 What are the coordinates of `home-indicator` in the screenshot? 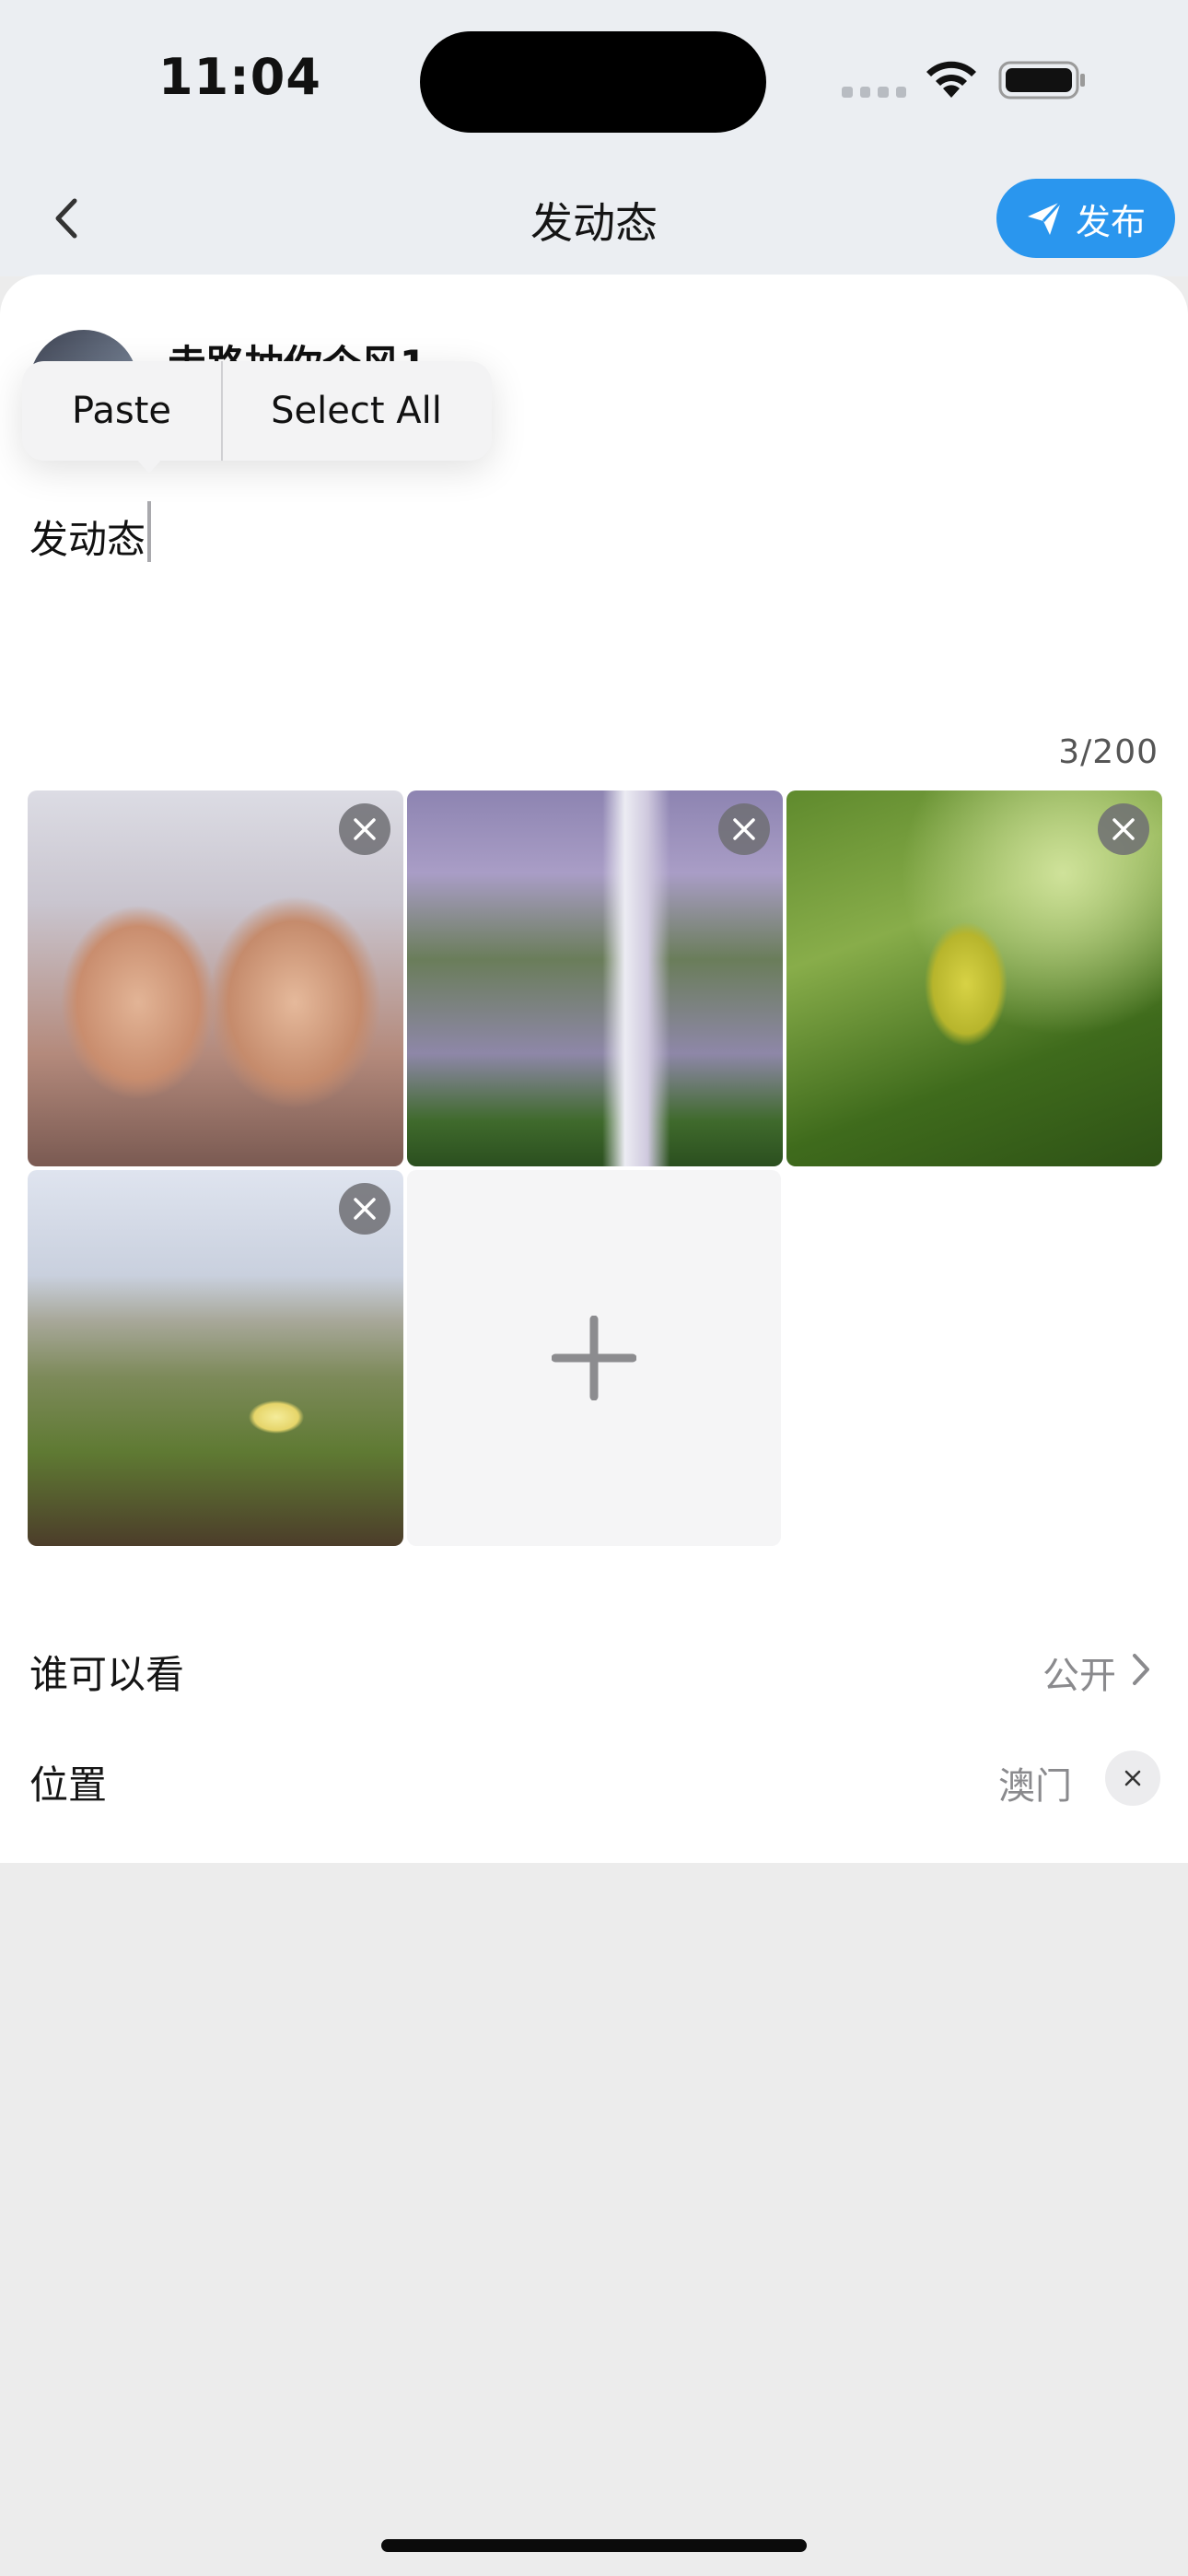 It's located at (594, 2545).